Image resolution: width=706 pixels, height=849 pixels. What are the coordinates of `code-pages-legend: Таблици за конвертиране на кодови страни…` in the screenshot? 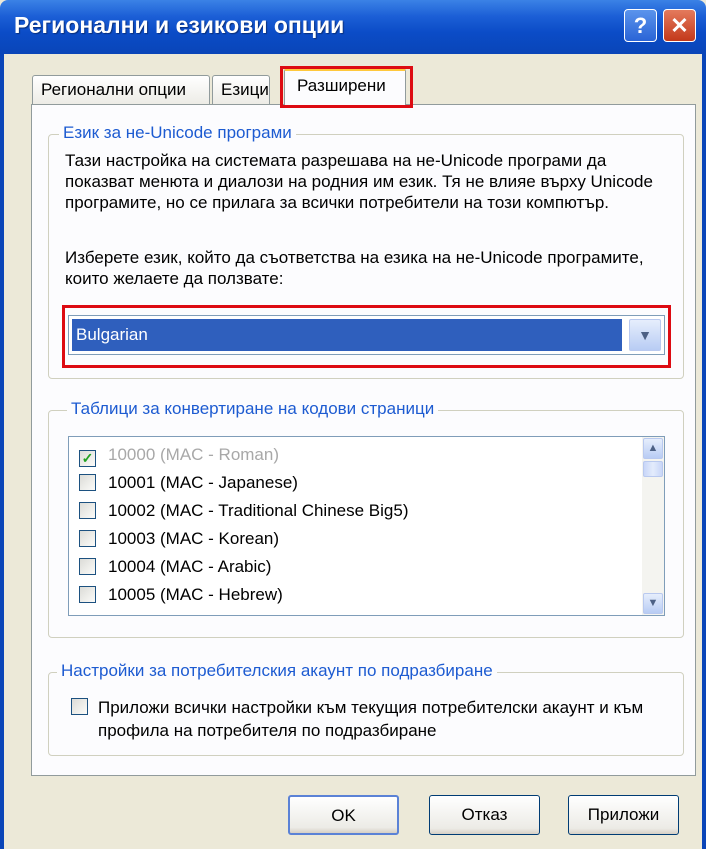 It's located at (253, 409).